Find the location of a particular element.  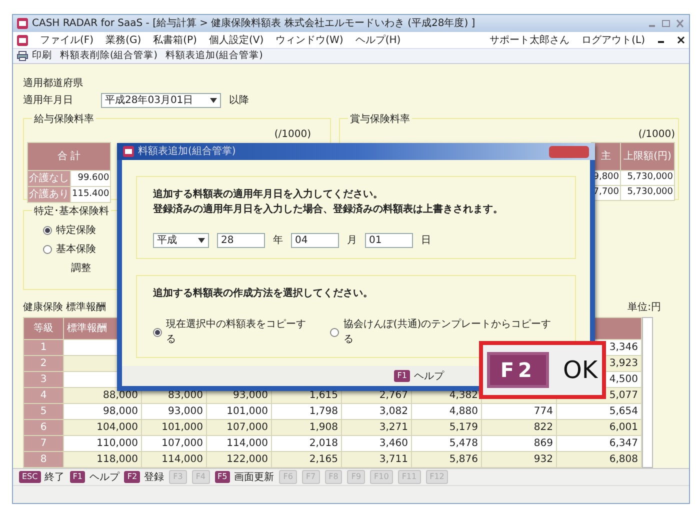

field-label: 適用年月日 is located at coordinates (48, 101).